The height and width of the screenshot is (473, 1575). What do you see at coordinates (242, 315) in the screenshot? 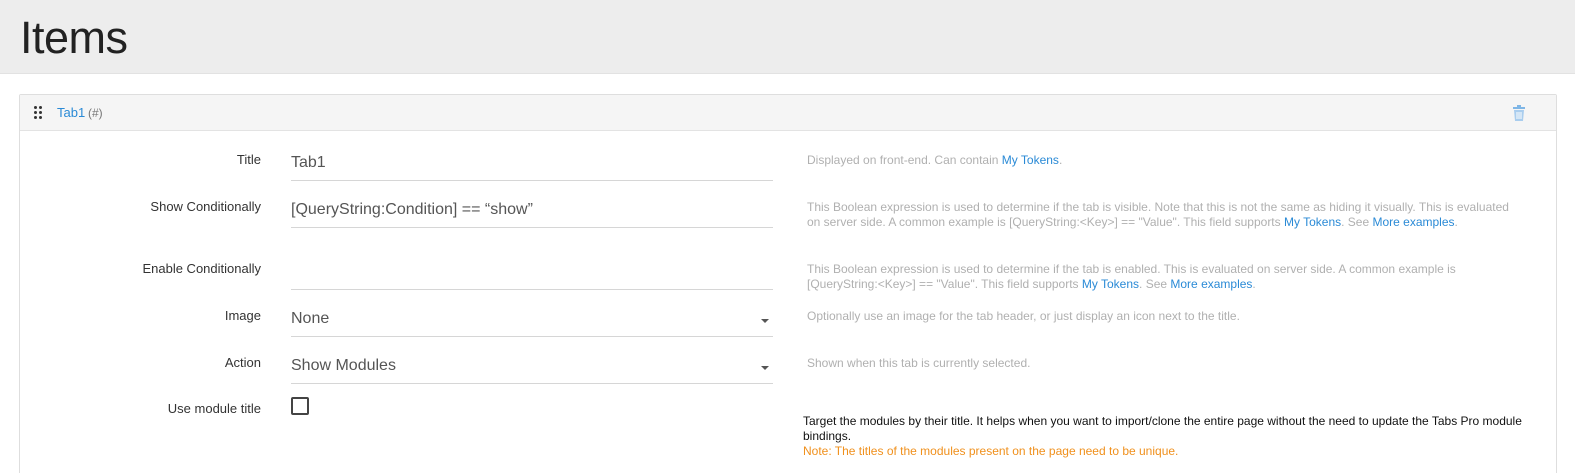
I see `image-label: Image` at bounding box center [242, 315].